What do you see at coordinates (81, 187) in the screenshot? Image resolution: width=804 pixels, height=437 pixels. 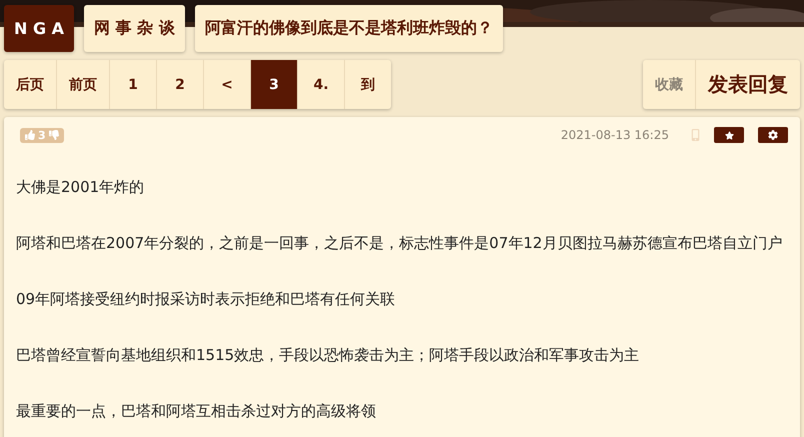 I see `post-paragraph: 大佛是2001年炸的` at bounding box center [81, 187].